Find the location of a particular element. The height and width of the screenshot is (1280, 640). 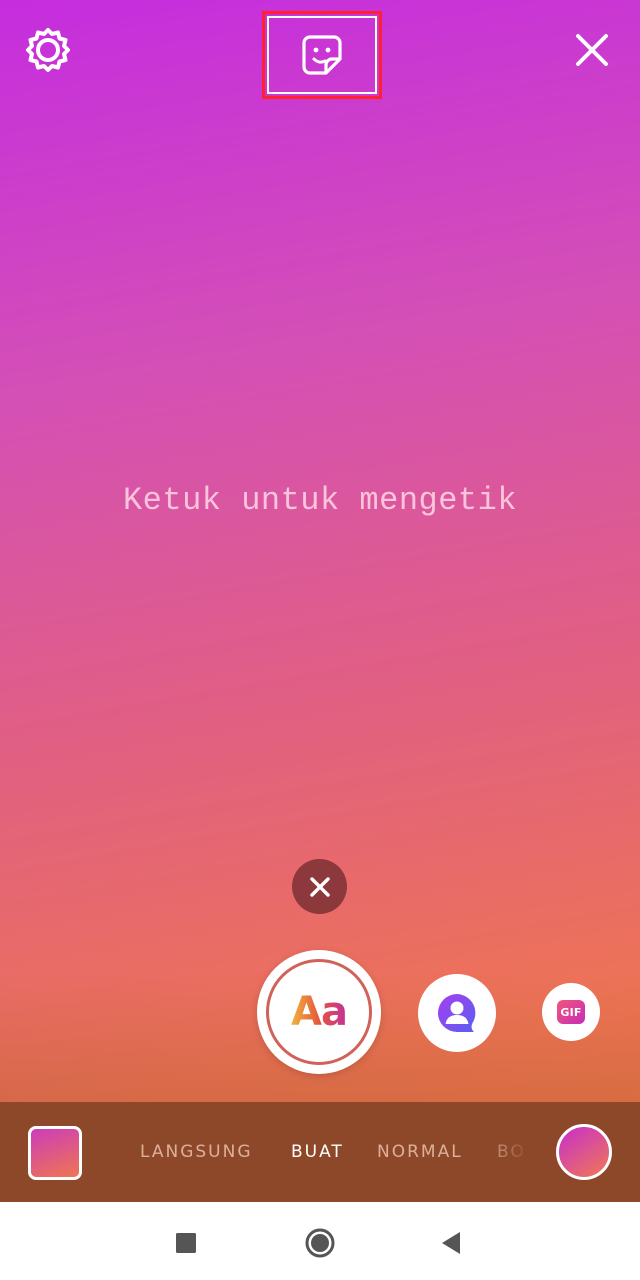

mention-icon is located at coordinates (457, 1013).